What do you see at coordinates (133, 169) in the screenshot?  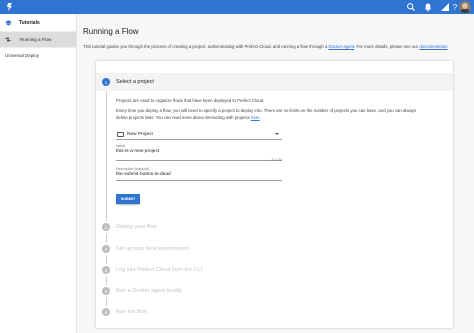 I see `project-description-label: Description (optional)` at bounding box center [133, 169].